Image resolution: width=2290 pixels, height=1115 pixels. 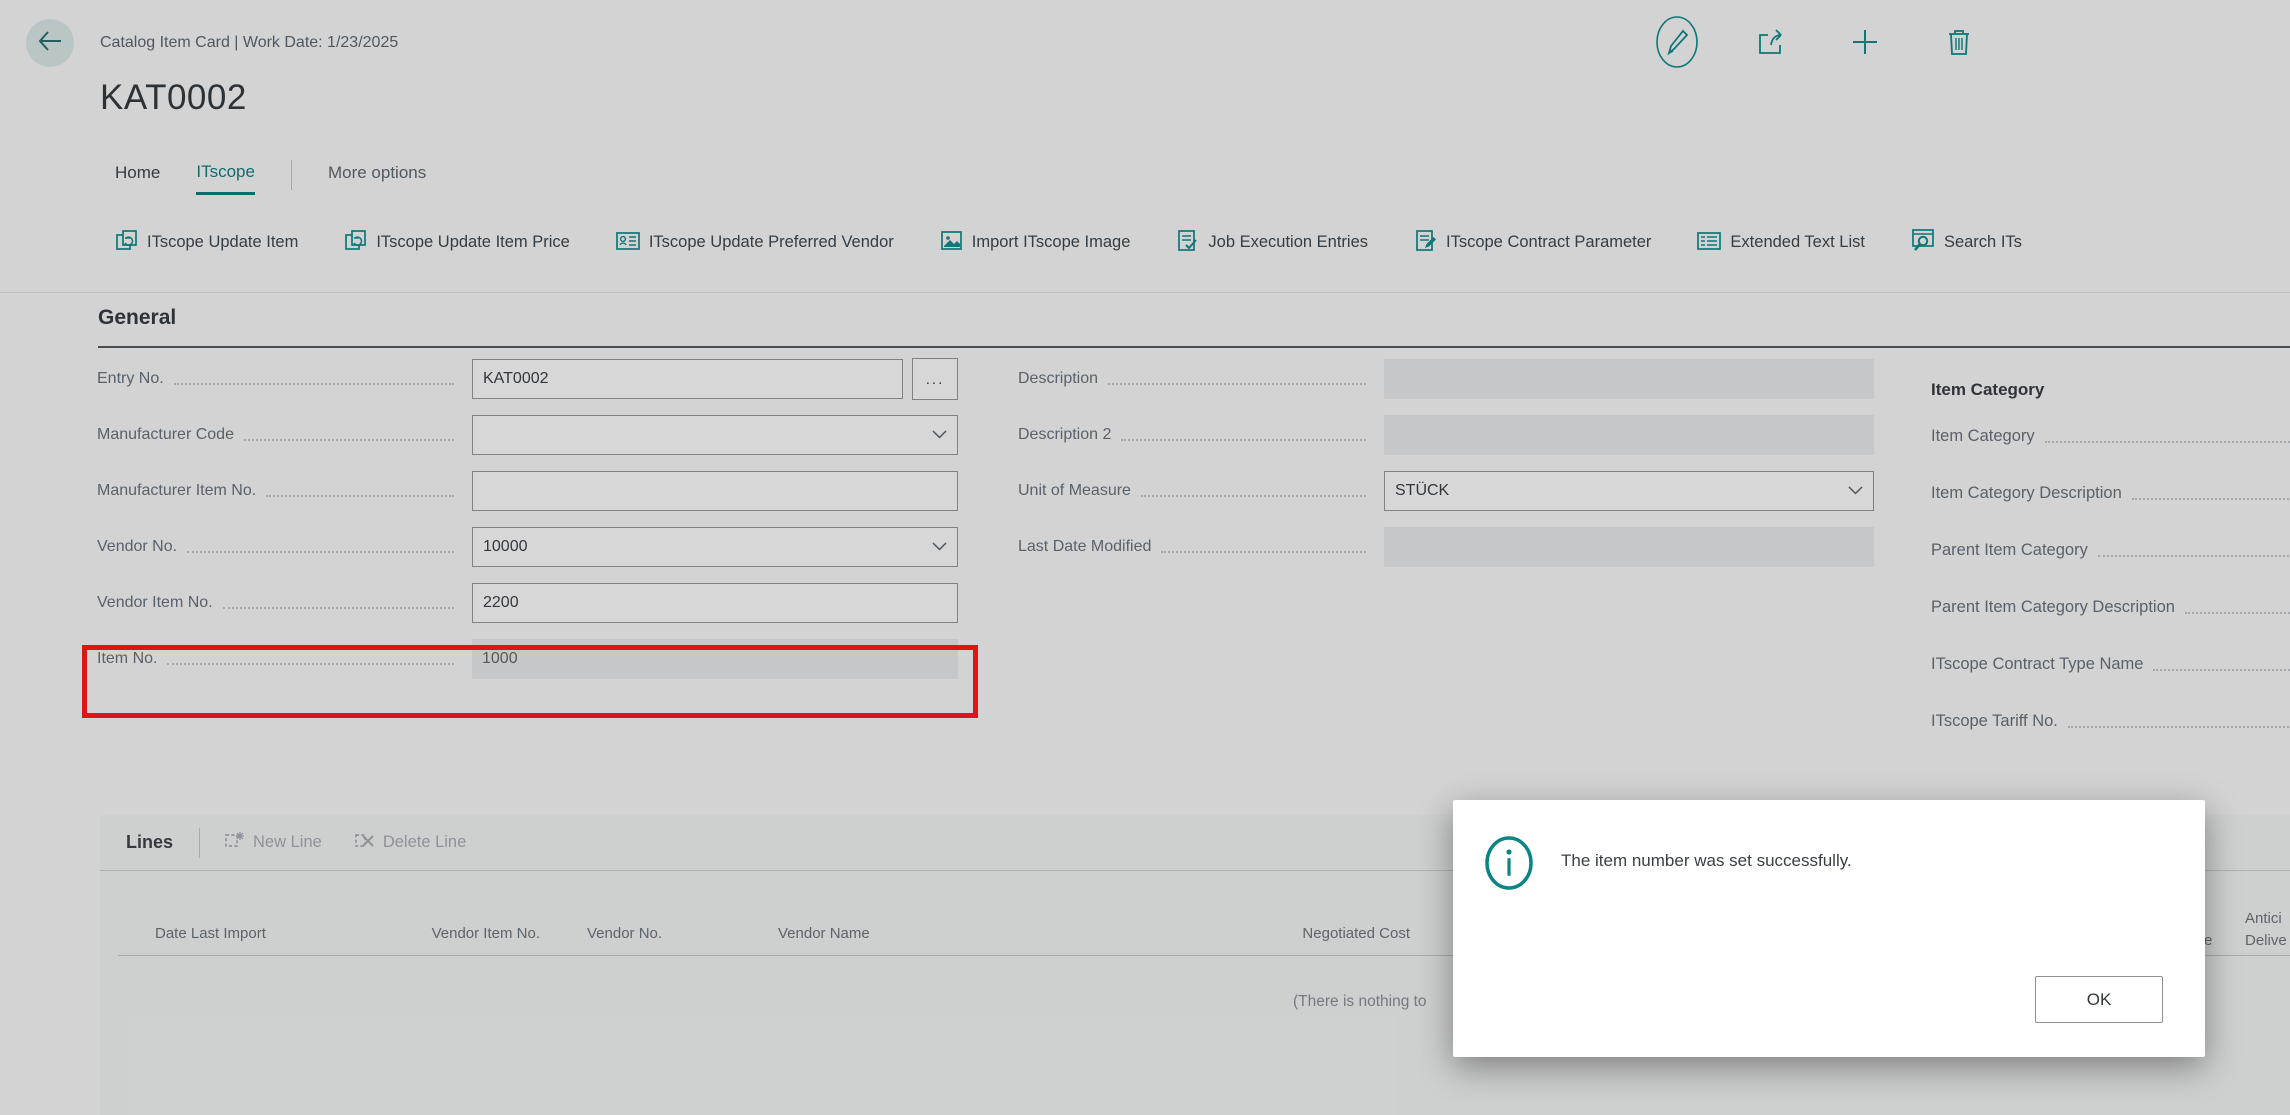 I want to click on confirmation-dialog: The item number was set successfully. OK, so click(x=1829, y=928).